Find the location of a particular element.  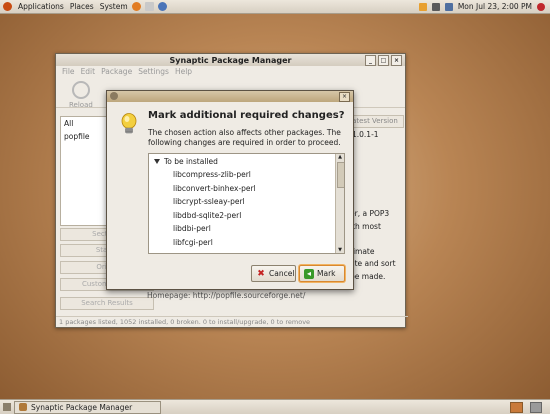

mark-label: Mark is located at coordinates (326, 273).